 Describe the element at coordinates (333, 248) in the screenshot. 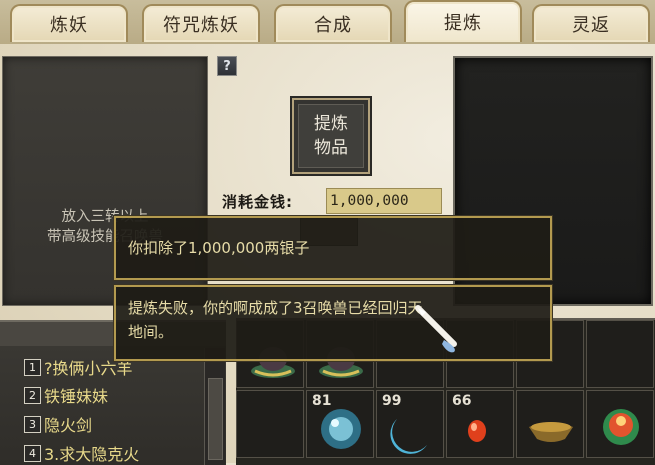

I see `deduct-message: 你扣除了1,000,000两银子` at that location.